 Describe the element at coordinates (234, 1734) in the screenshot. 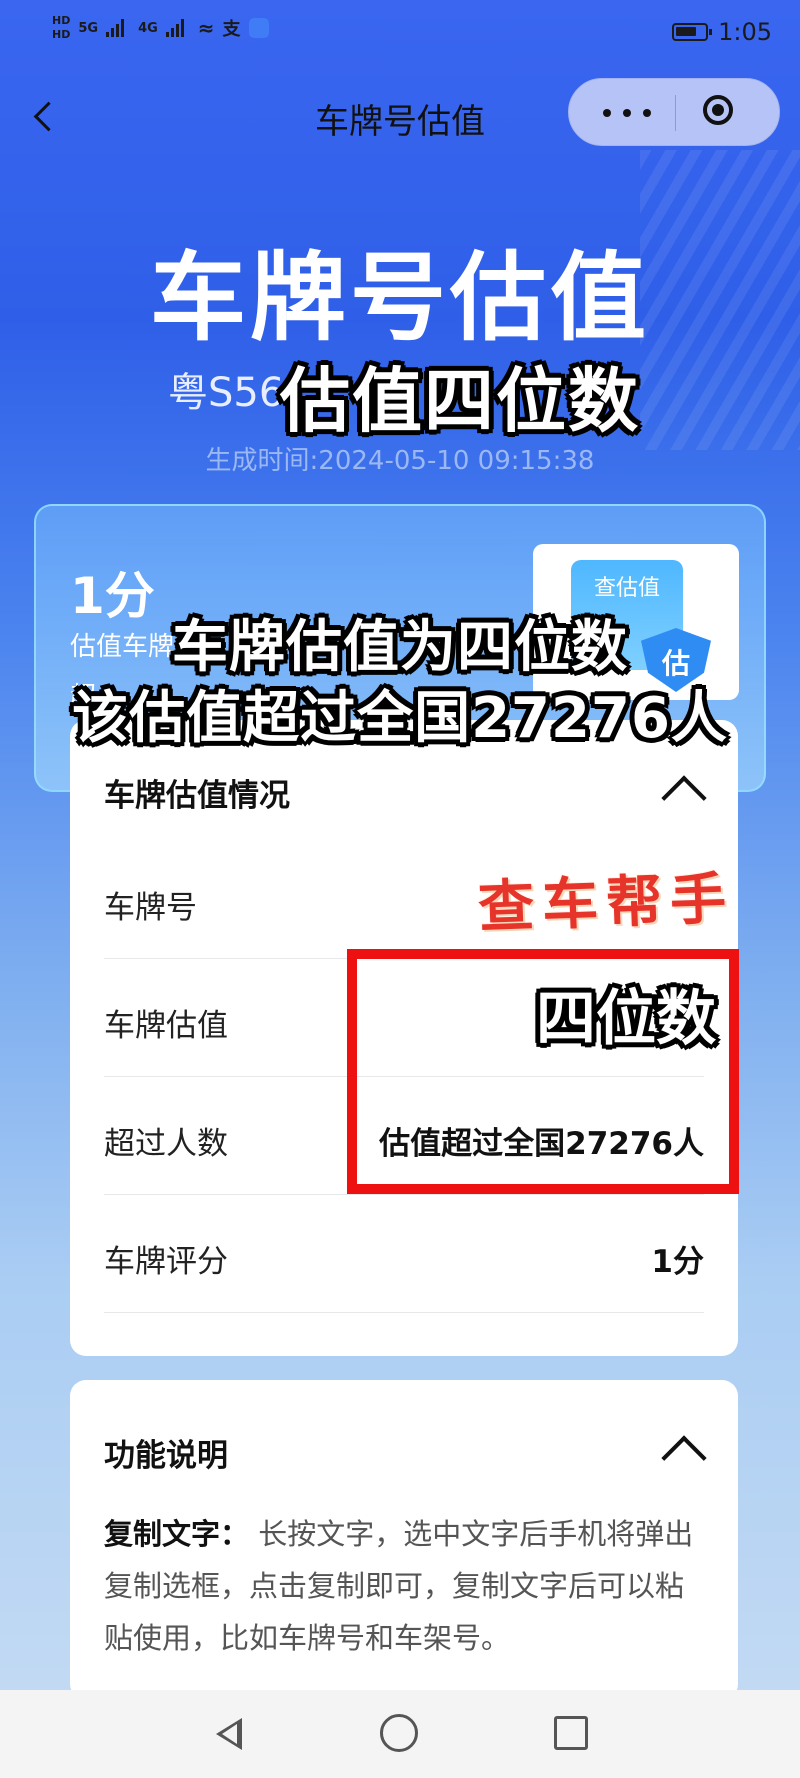

I see `nav-back-icon` at that location.